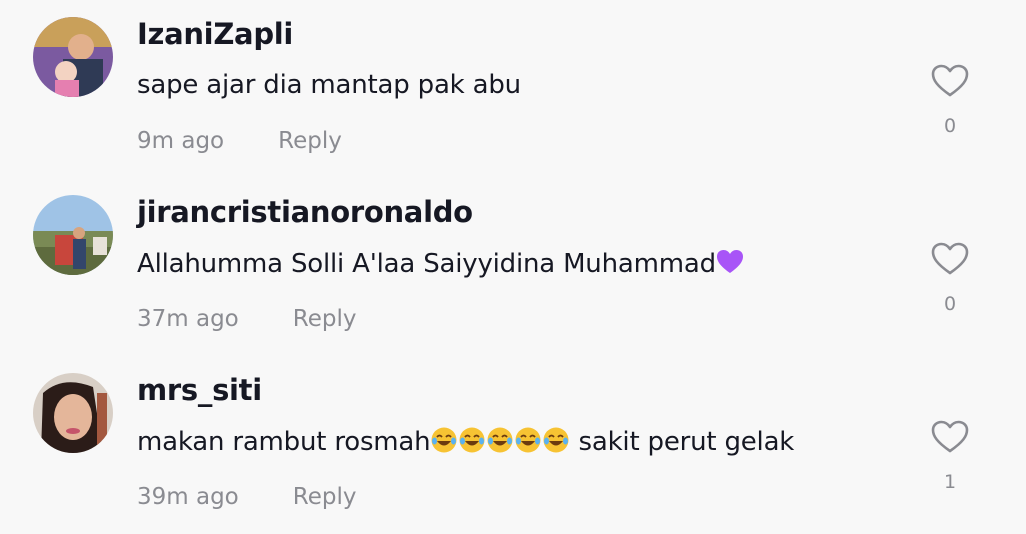 This screenshot has width=1026, height=534. I want to click on timestamp: 9m ago, so click(181, 141).